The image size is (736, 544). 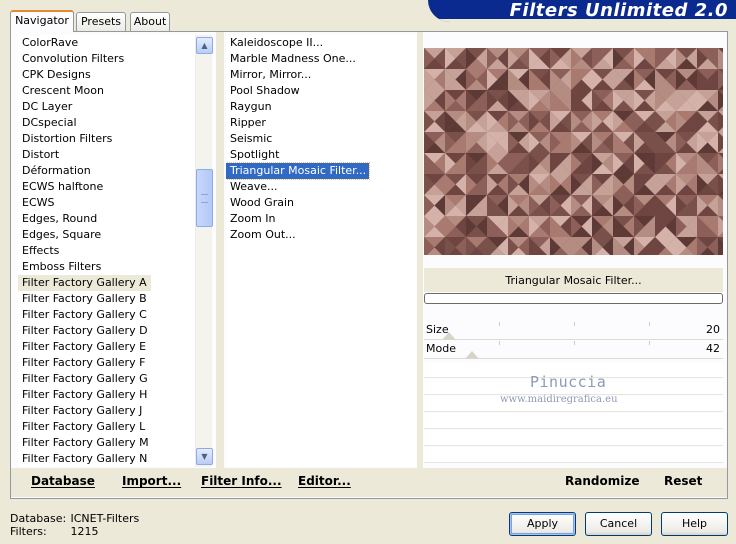 What do you see at coordinates (542, 524) in the screenshot?
I see `apply-button: Apply` at bounding box center [542, 524].